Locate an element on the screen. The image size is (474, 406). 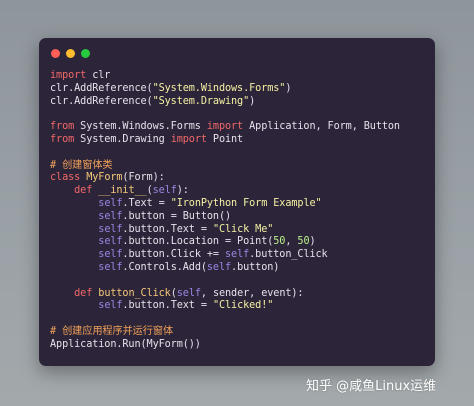
code-line: def button_Click(self, sender, event): is located at coordinates (225, 294).